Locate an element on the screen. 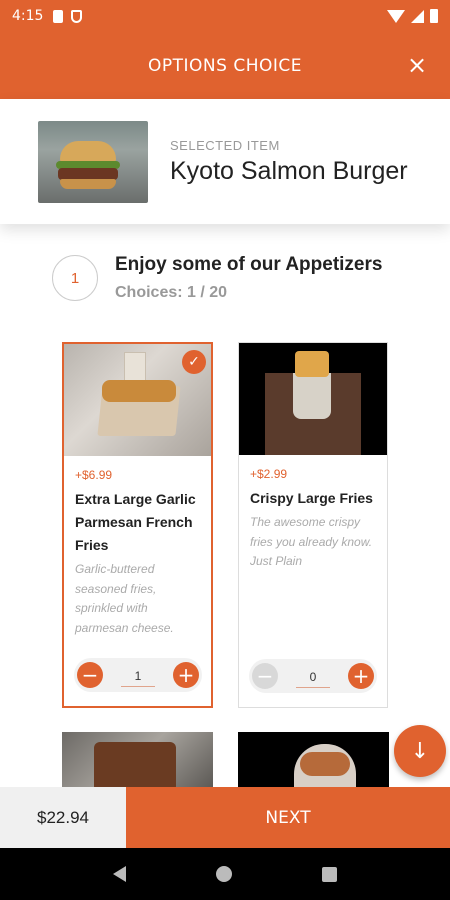 This screenshot has height=900, width=450. quantity-stepper: − 0 + is located at coordinates (313, 676).